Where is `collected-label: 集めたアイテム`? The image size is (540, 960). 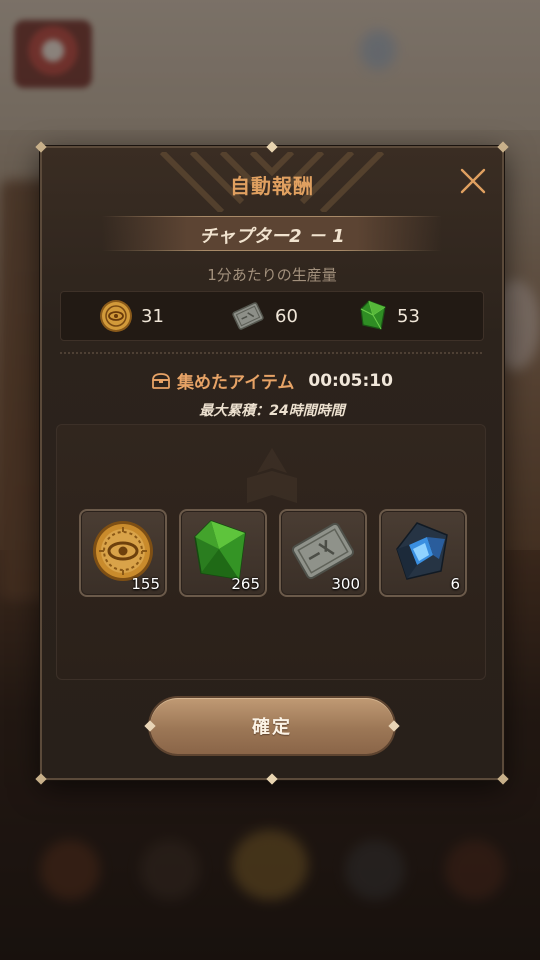 collected-label: 集めたアイテム is located at coordinates (236, 383).